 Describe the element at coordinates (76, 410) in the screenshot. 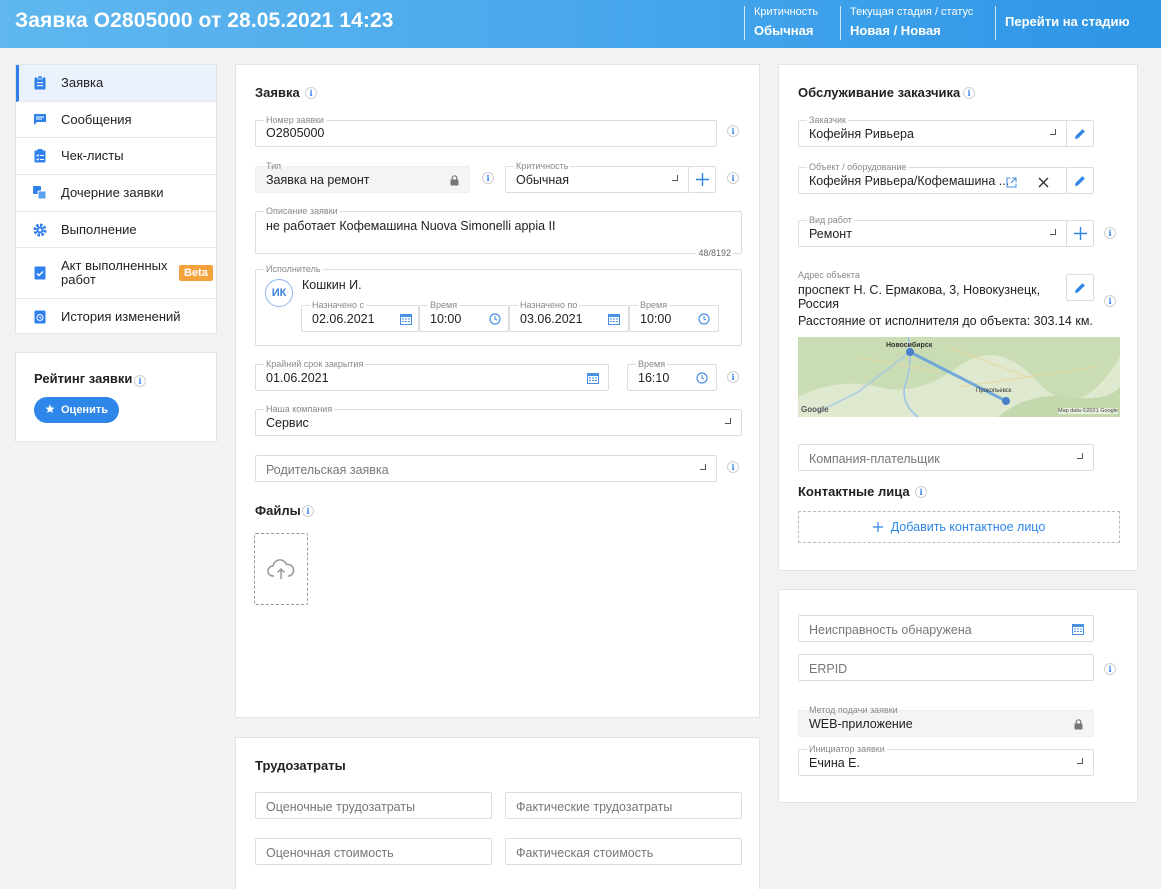

I see `rate-button: Оценить` at that location.